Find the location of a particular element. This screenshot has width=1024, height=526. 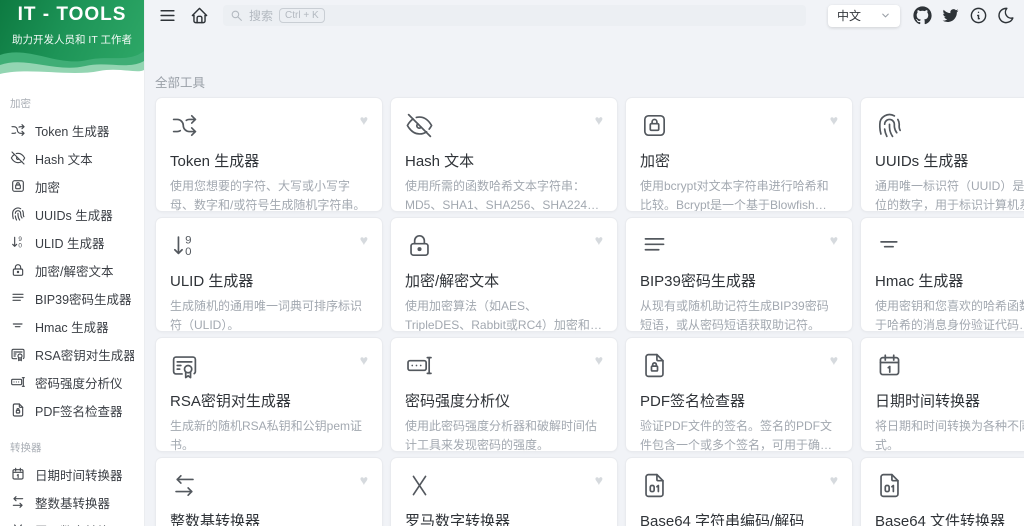

sidebar-item-label: Hash 文本 is located at coordinates (64, 159).